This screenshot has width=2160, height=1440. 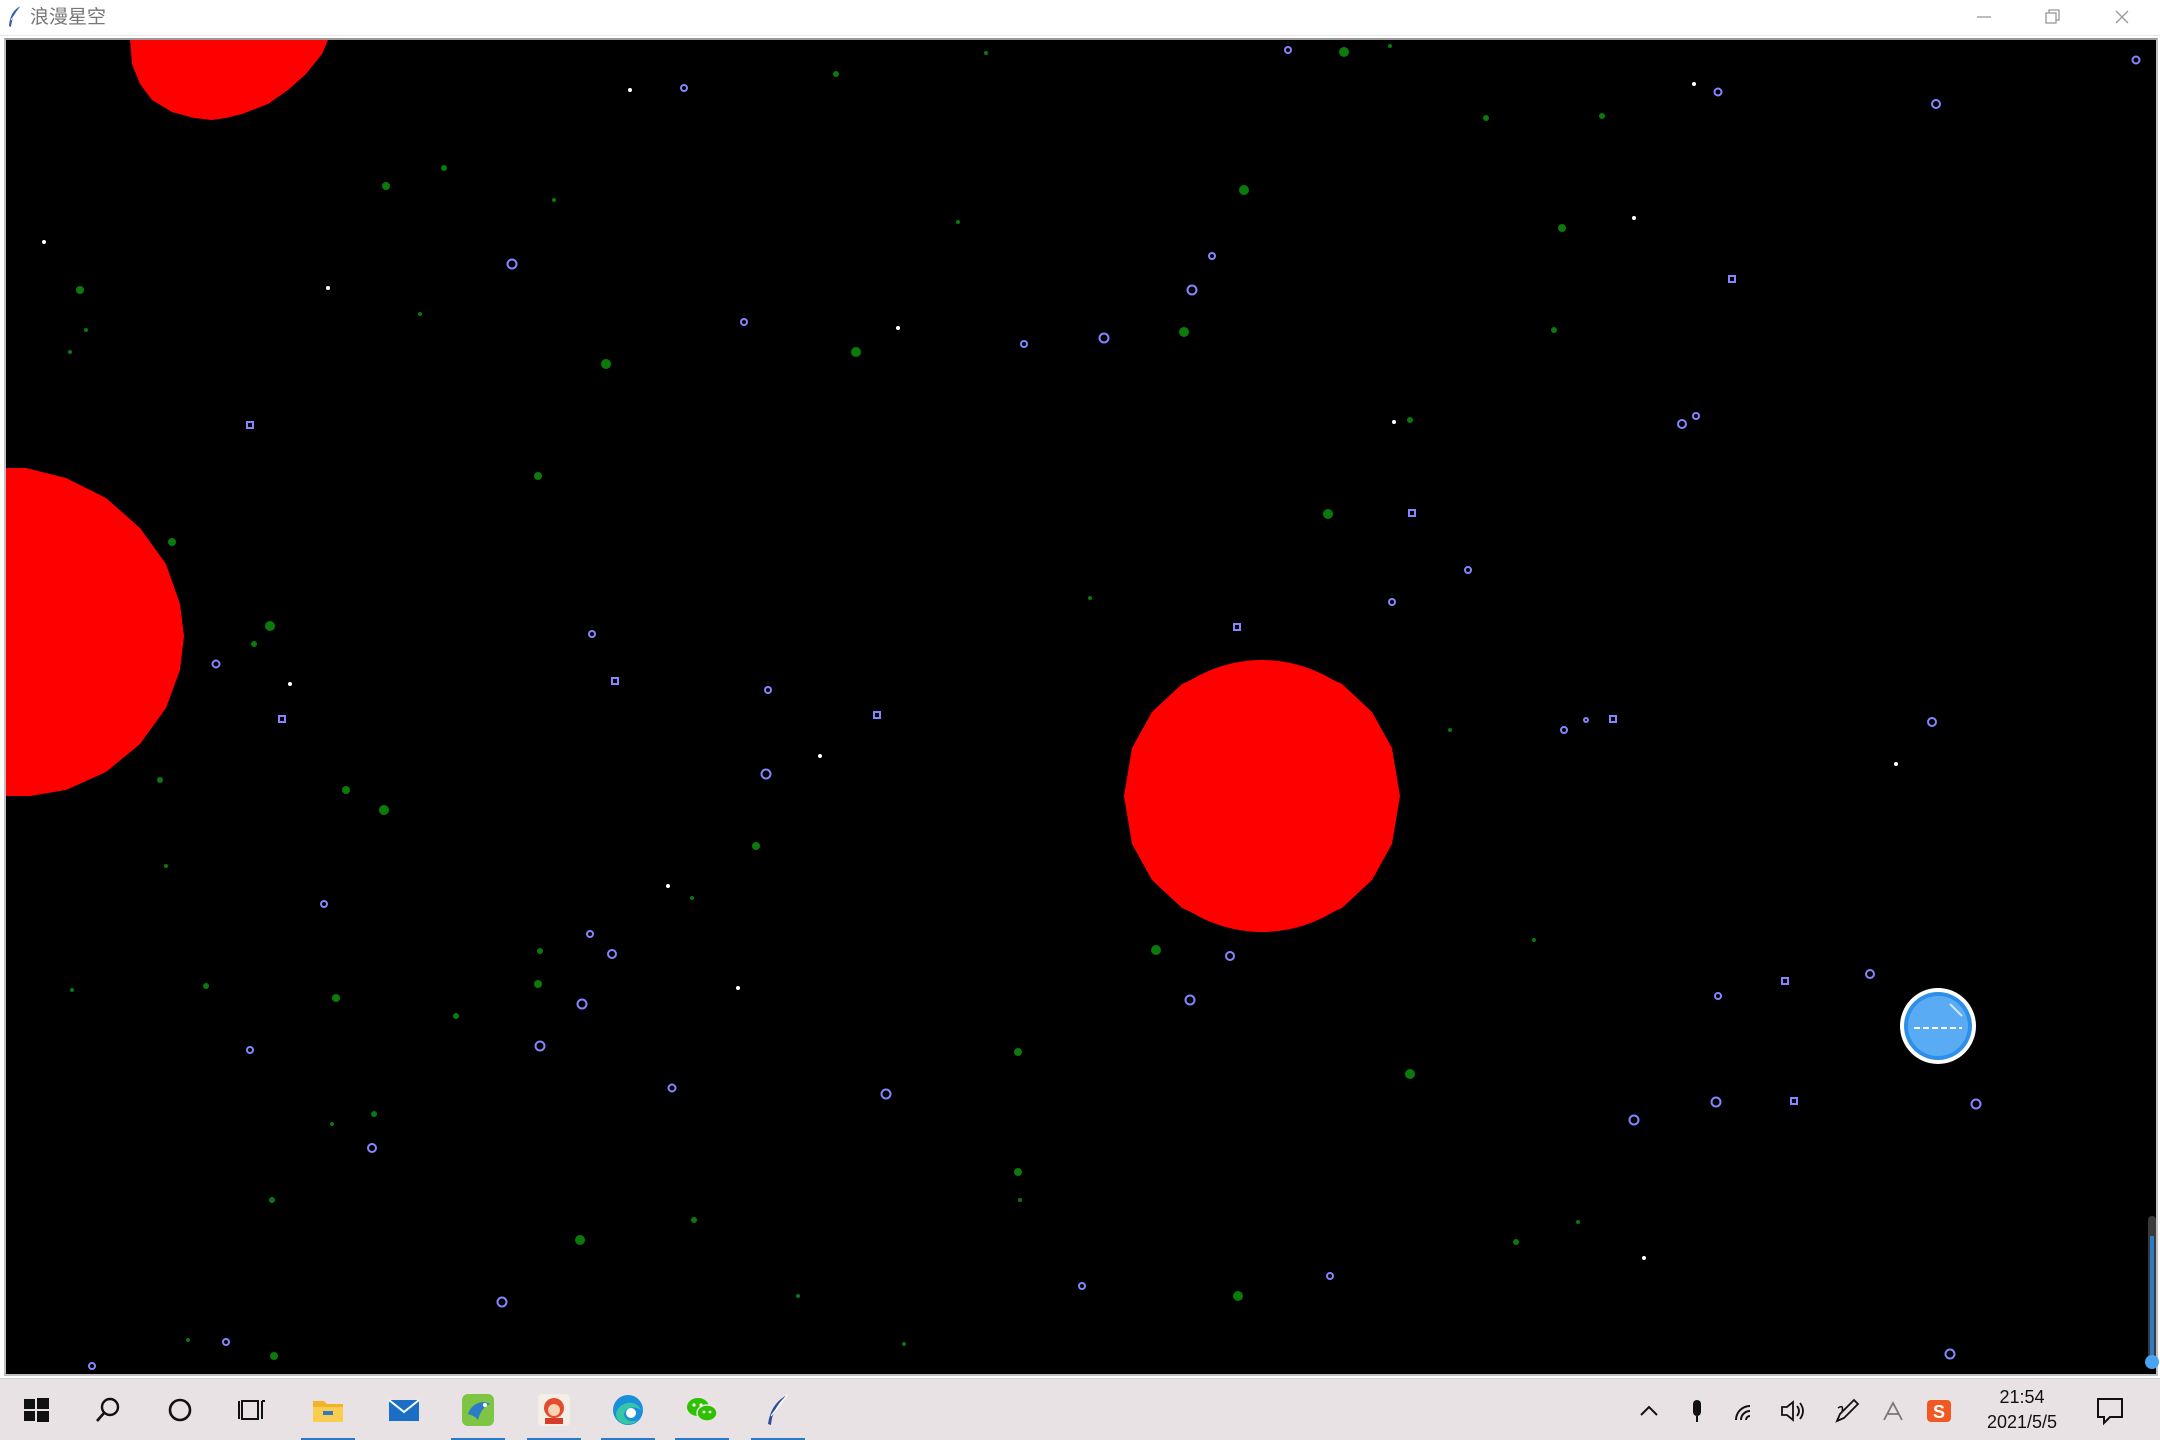 I want to click on cortana-circle-icon, so click(x=180, y=1410).